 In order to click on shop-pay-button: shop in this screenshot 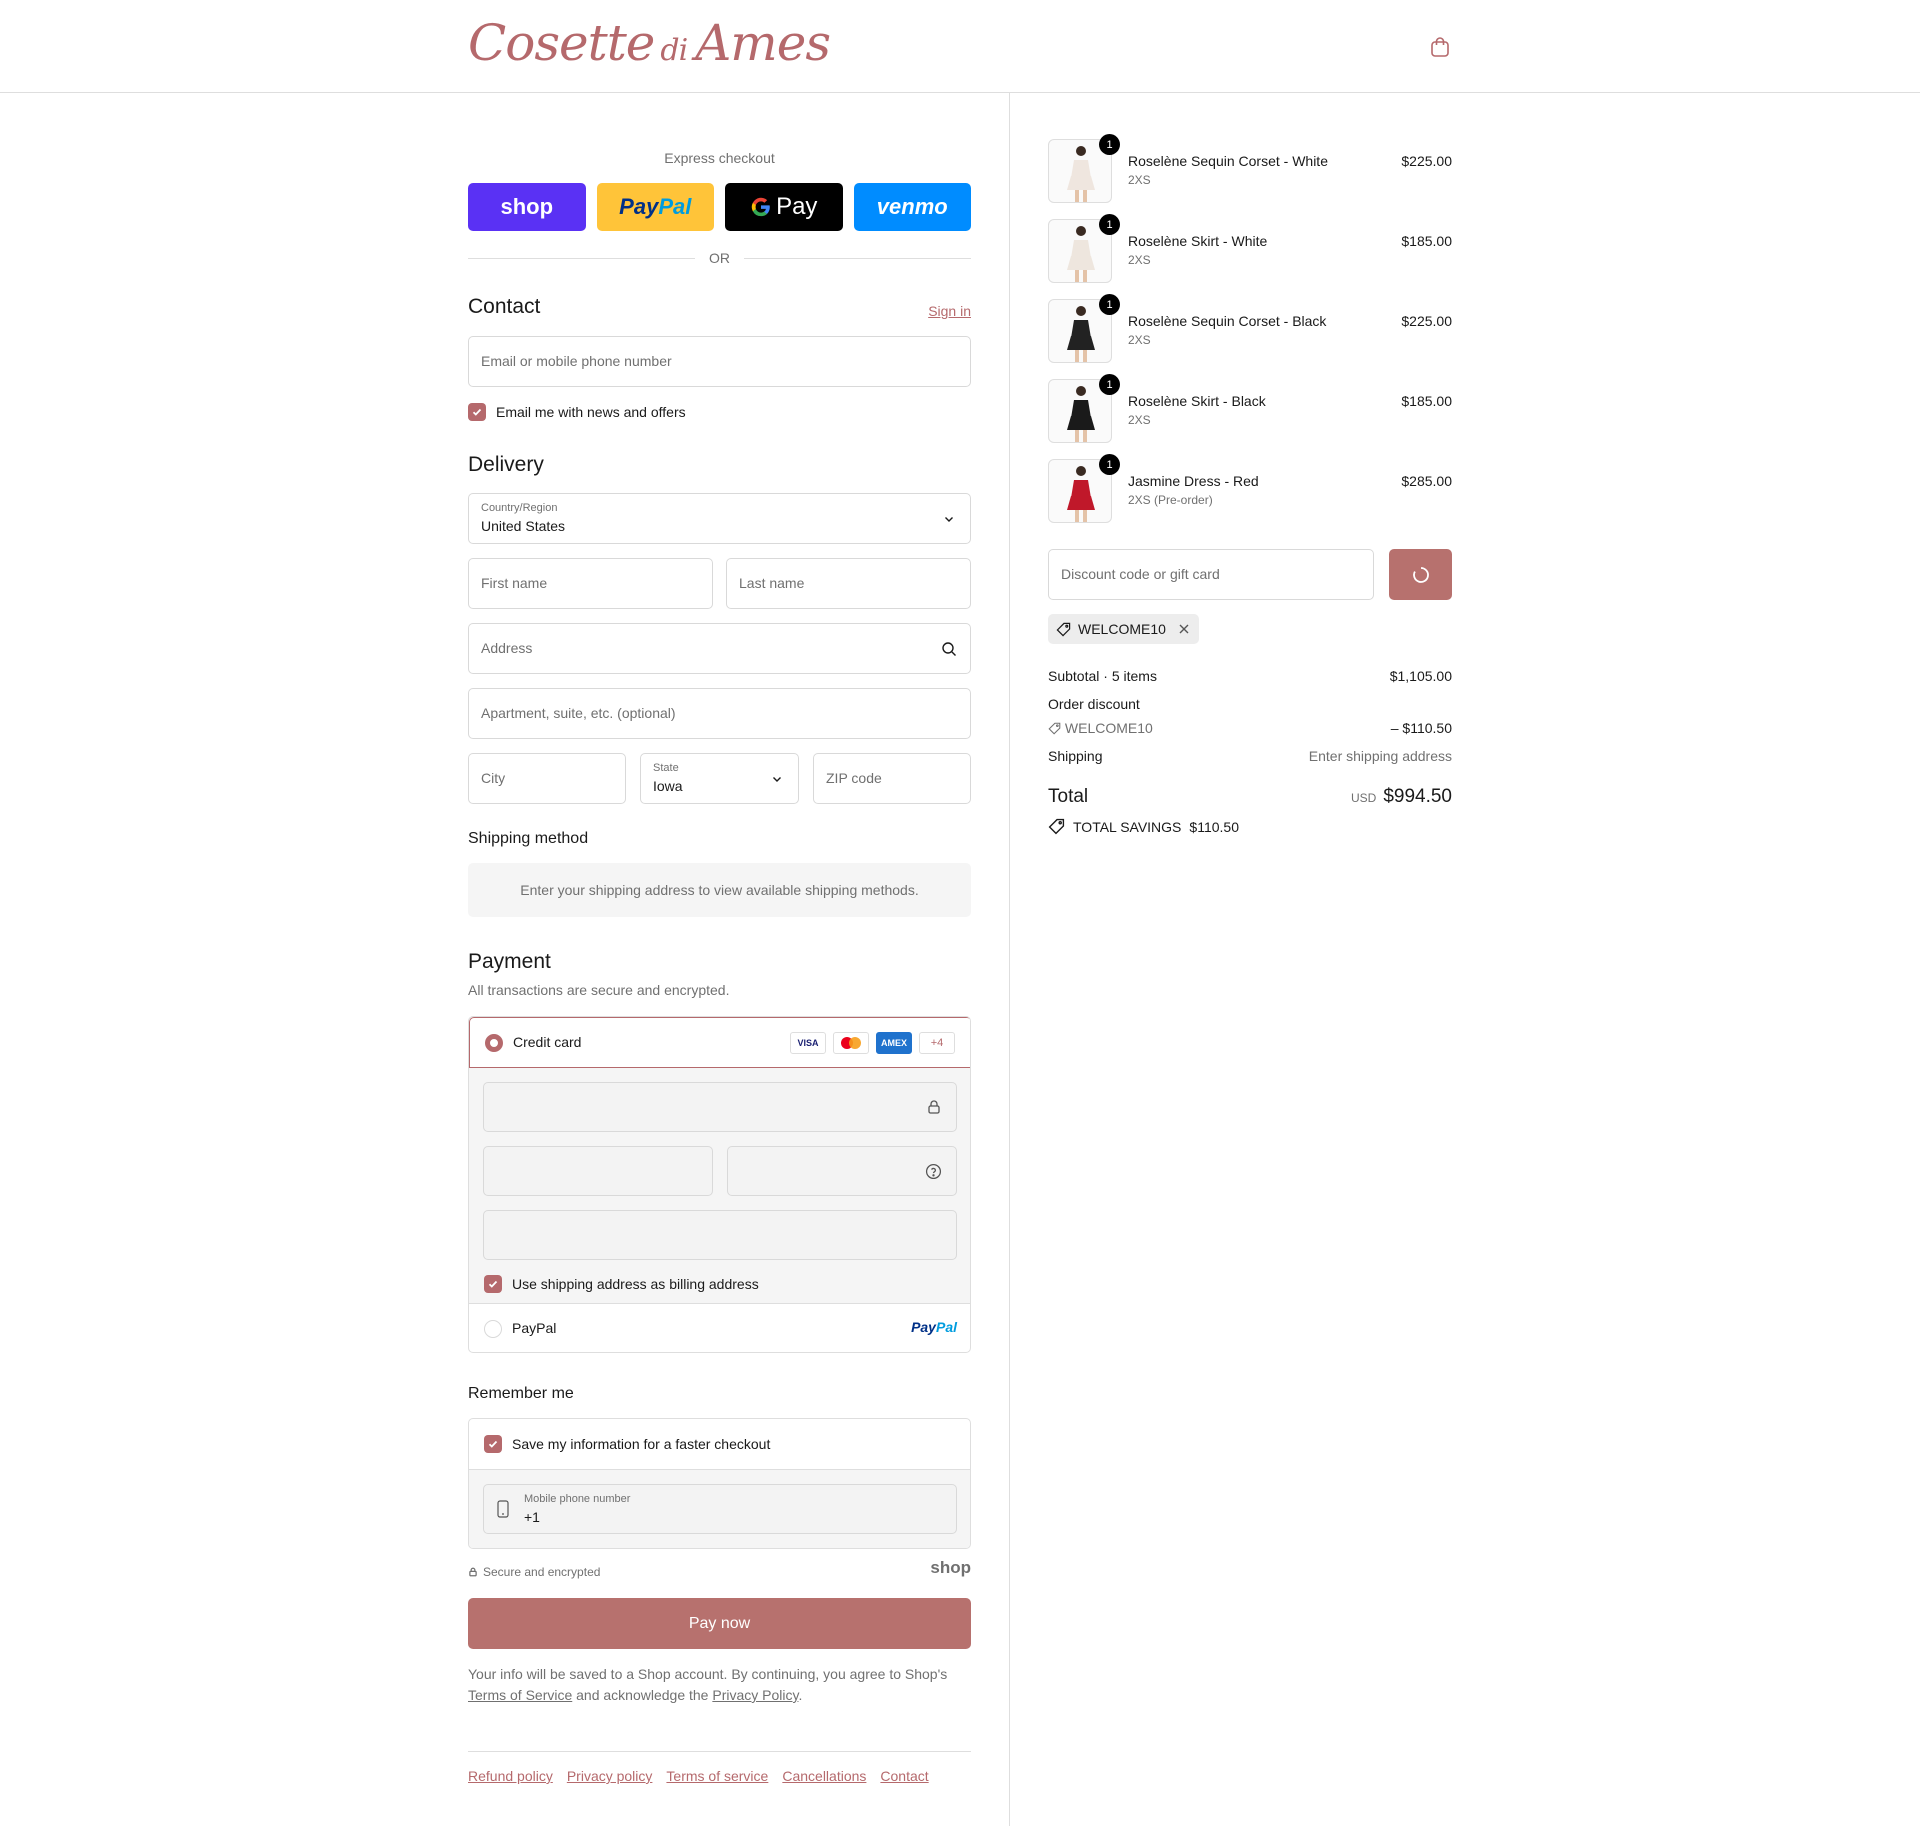, I will do `click(527, 207)`.